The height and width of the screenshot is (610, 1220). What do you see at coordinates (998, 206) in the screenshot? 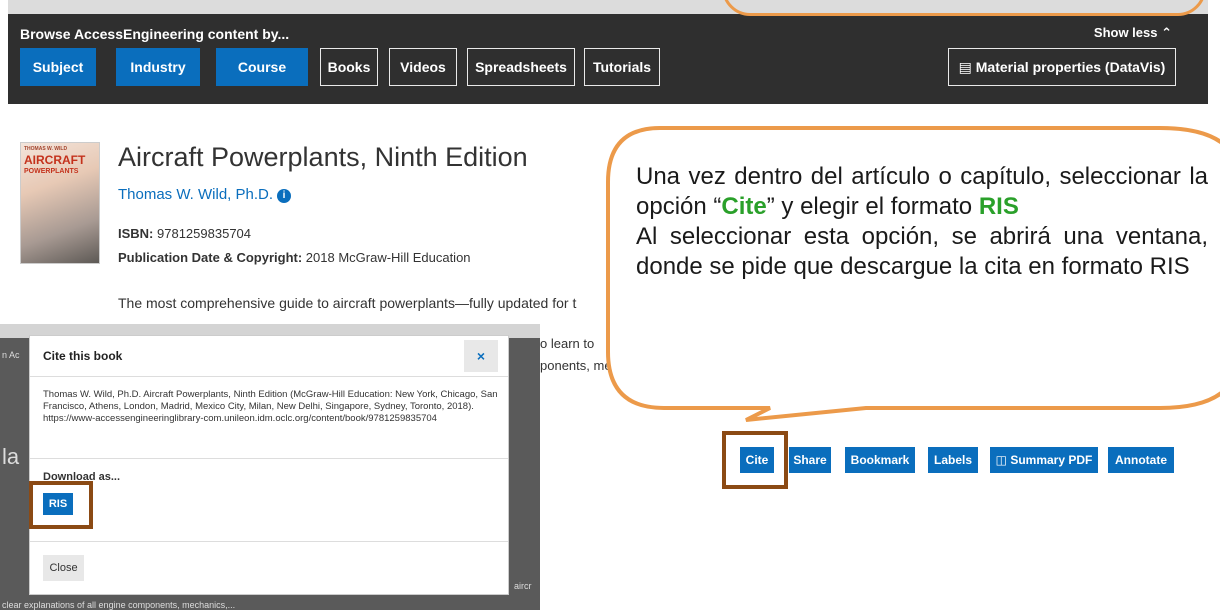
I see `callout-ris-word: RIS` at bounding box center [998, 206].